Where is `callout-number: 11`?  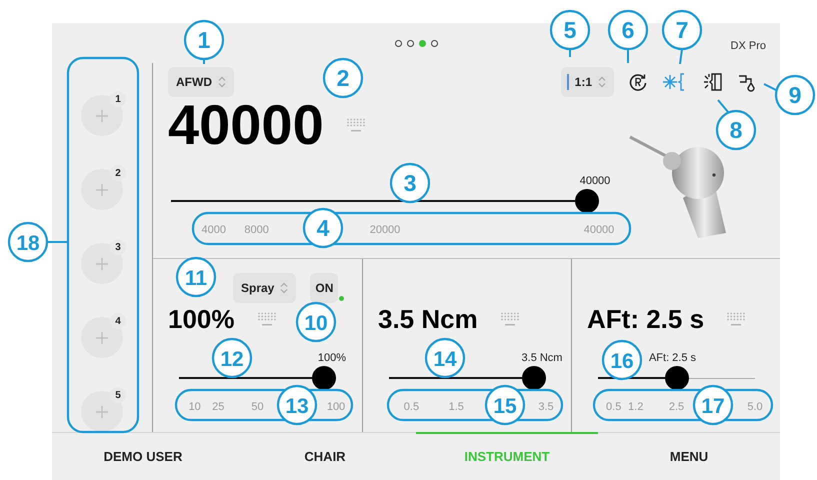
callout-number: 11 is located at coordinates (196, 277).